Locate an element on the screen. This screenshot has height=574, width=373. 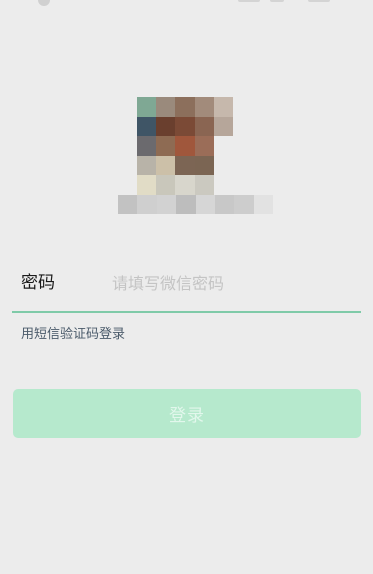
sms-login-link: 用短信验证码登录 is located at coordinates (73, 335).